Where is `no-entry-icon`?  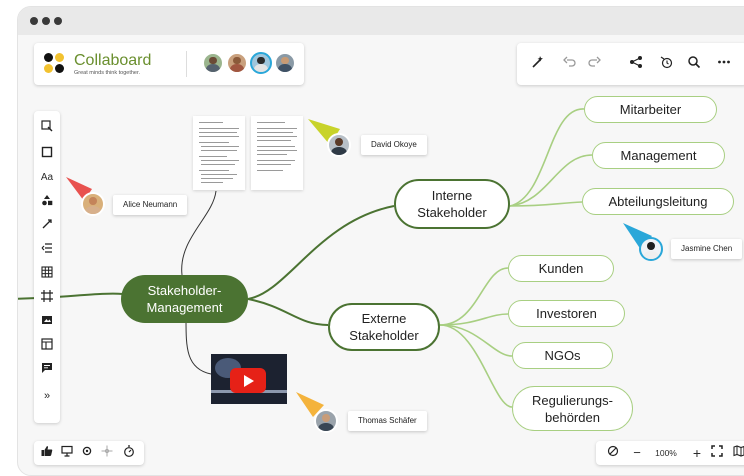
no-entry-icon is located at coordinates (613, 453).